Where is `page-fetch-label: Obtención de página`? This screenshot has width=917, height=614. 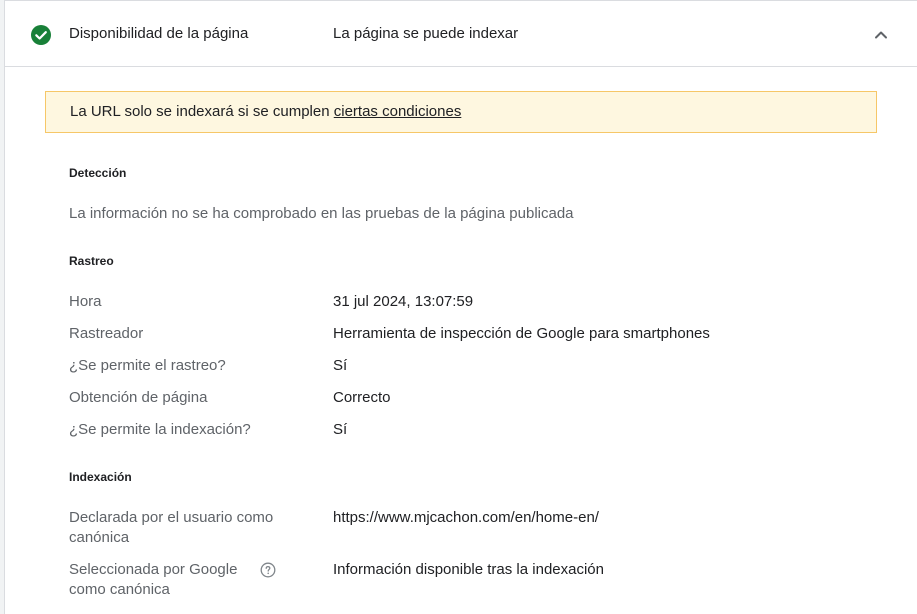
page-fetch-label: Obtención de página is located at coordinates (138, 397).